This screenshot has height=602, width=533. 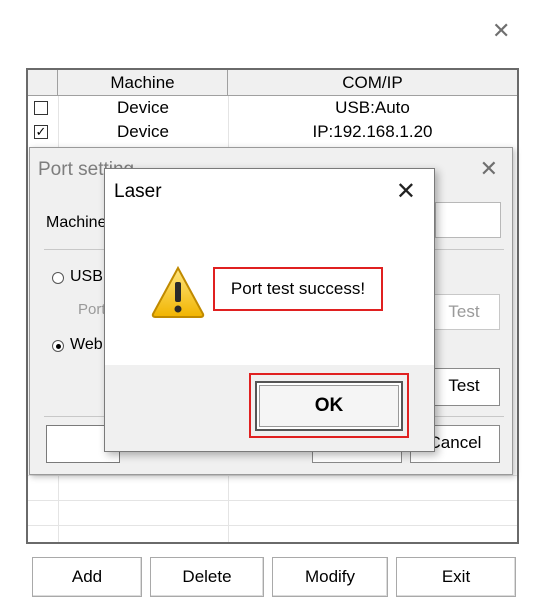 What do you see at coordinates (272, 108) in the screenshot?
I see `table-row: Device USB:Auto` at bounding box center [272, 108].